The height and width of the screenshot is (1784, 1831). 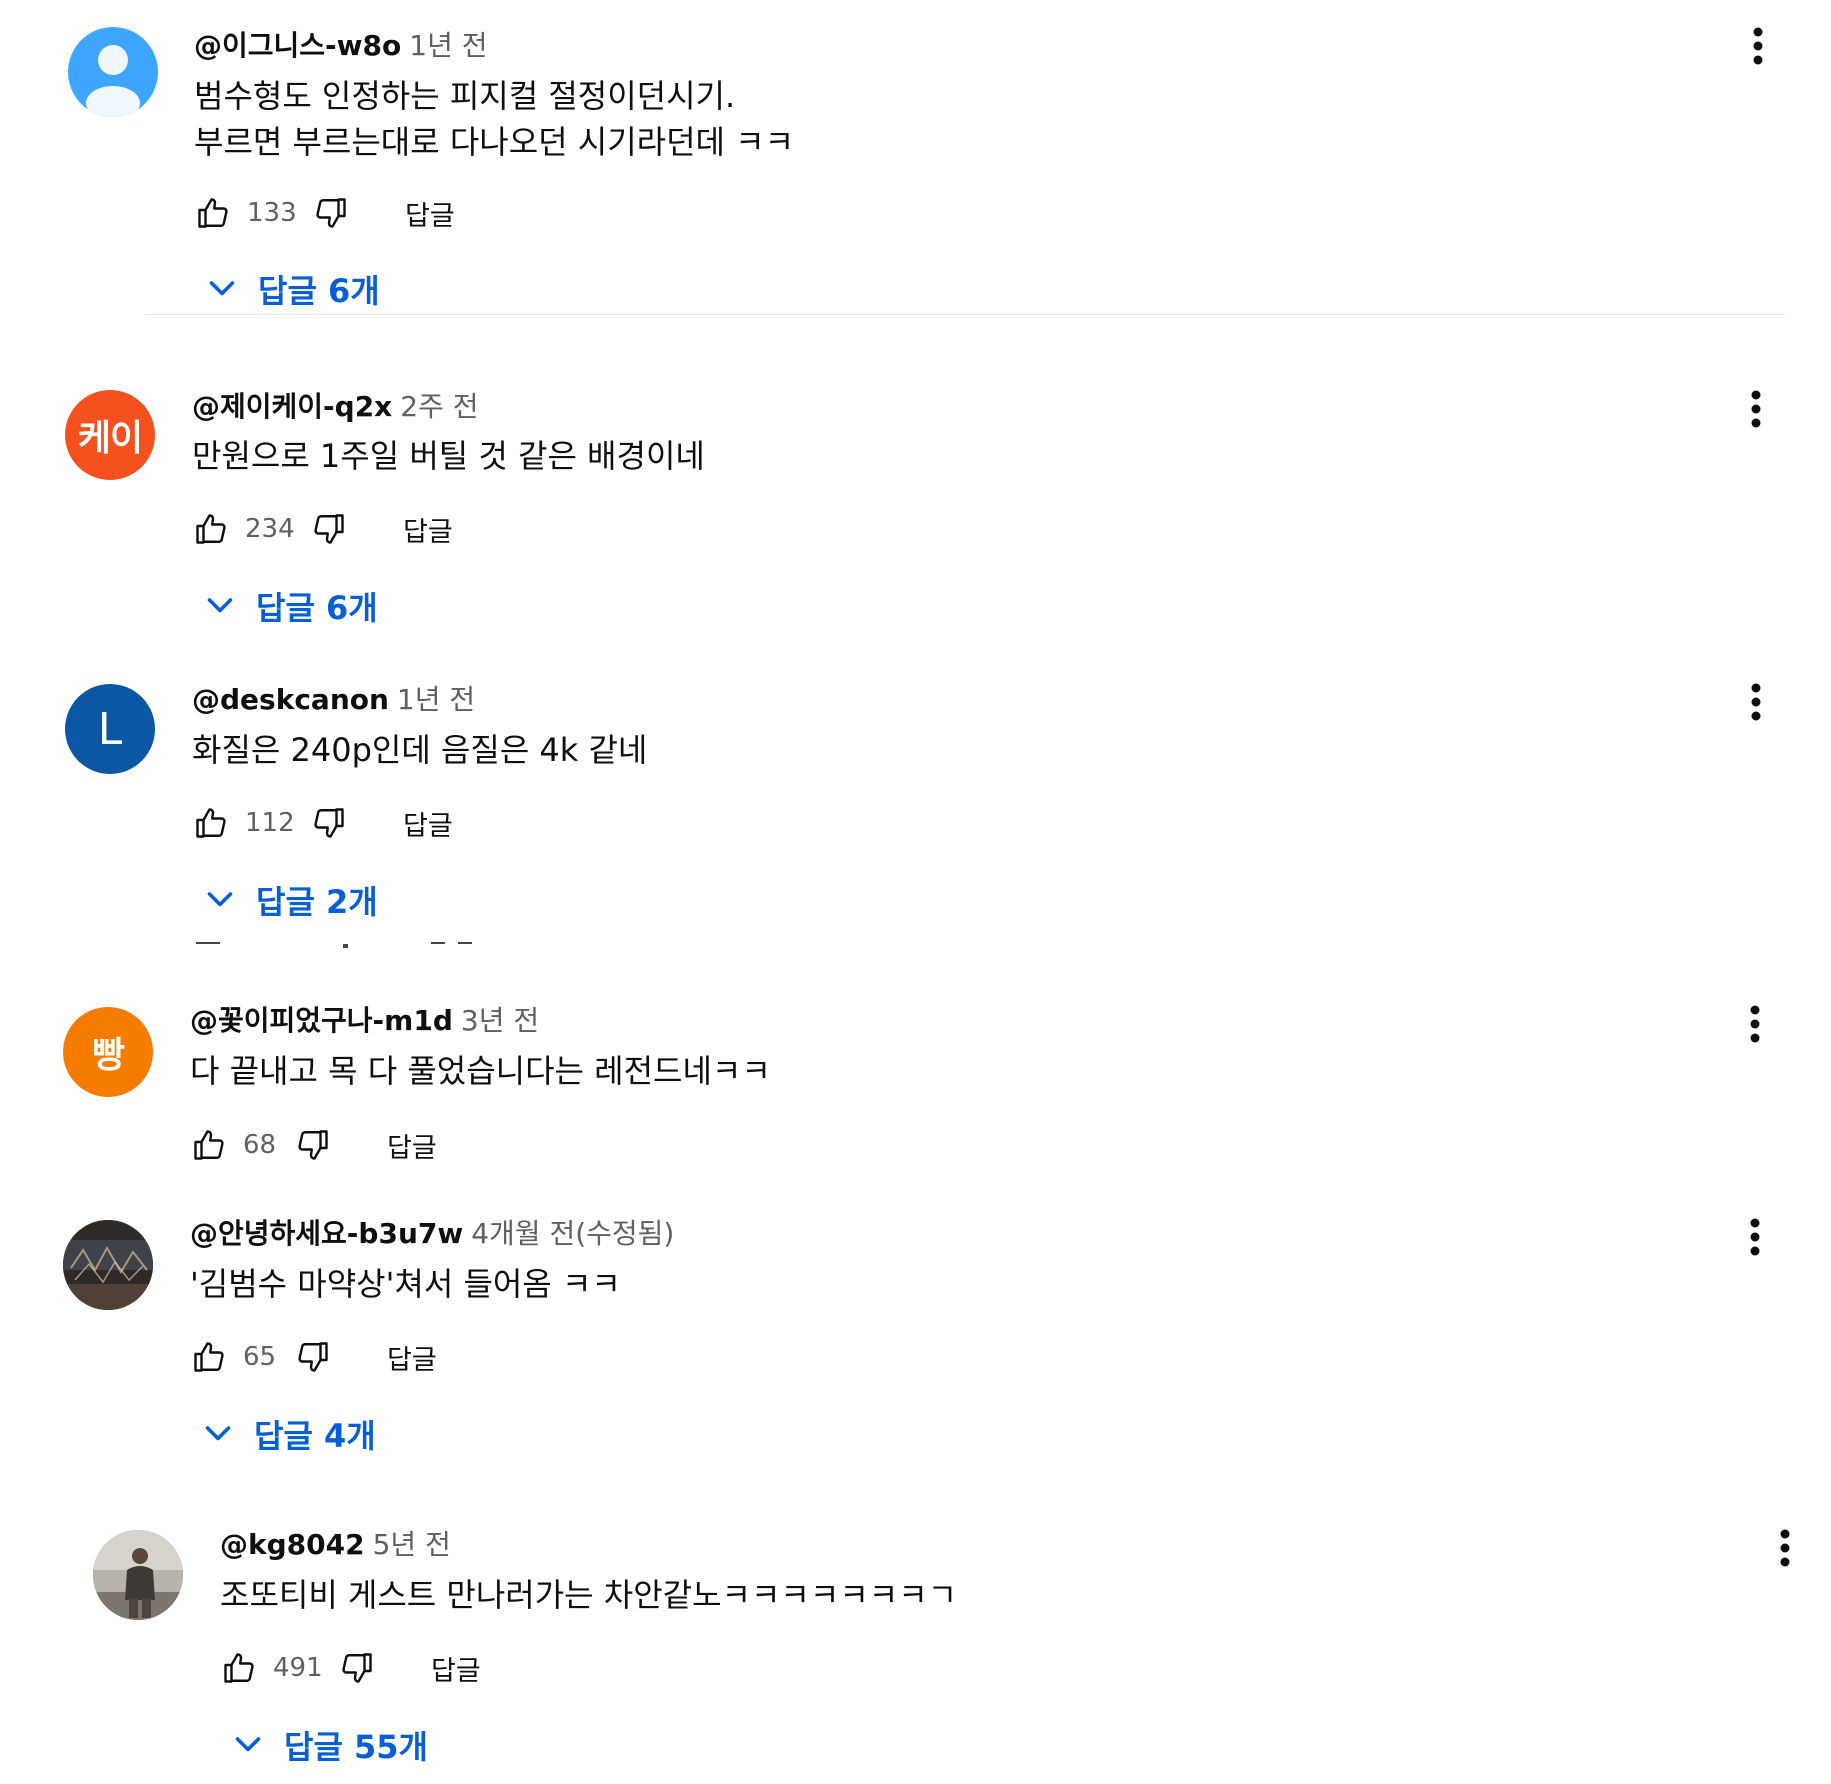 I want to click on comment-line: 부르면 부르는대로 다나오던 시기라던데 ㅋㅋ, so click(x=494, y=142).